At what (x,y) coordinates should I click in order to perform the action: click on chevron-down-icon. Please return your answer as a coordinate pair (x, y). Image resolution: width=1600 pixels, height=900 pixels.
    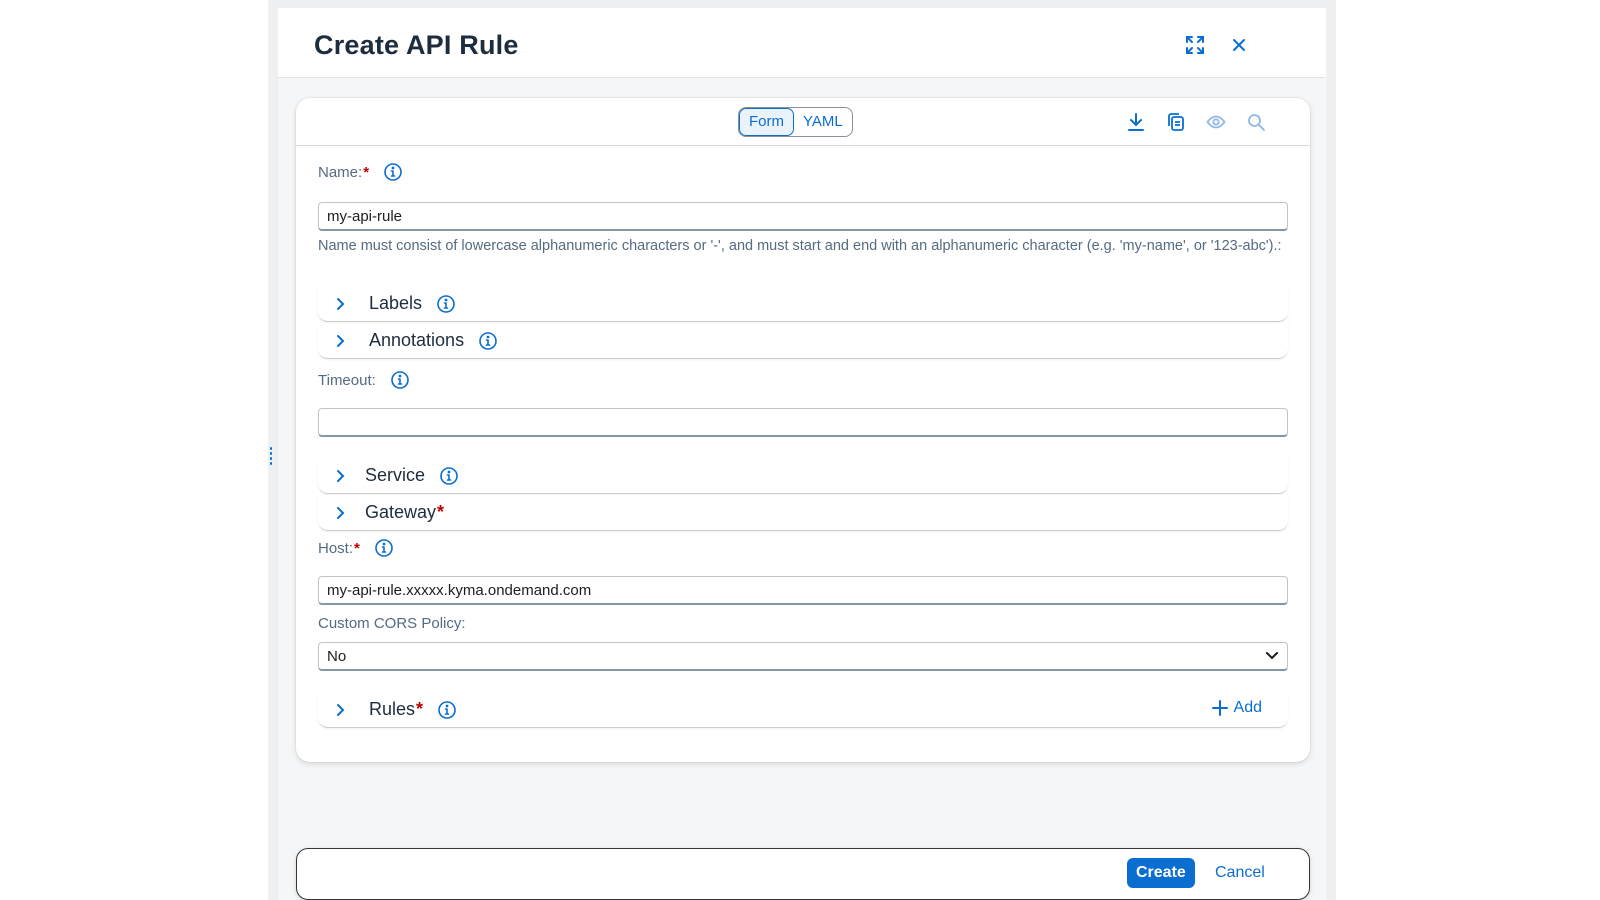
    Looking at the image, I should click on (1272, 656).